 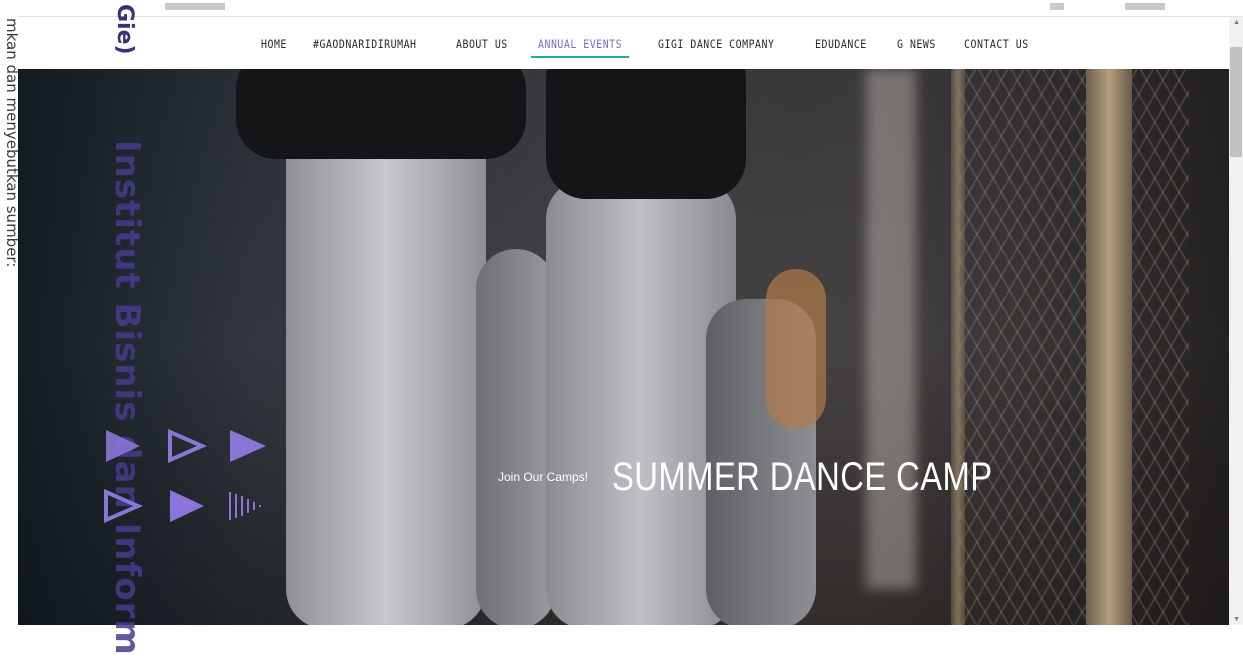 What do you see at coordinates (1236, 102) in the screenshot?
I see `scrollbar-thumb` at bounding box center [1236, 102].